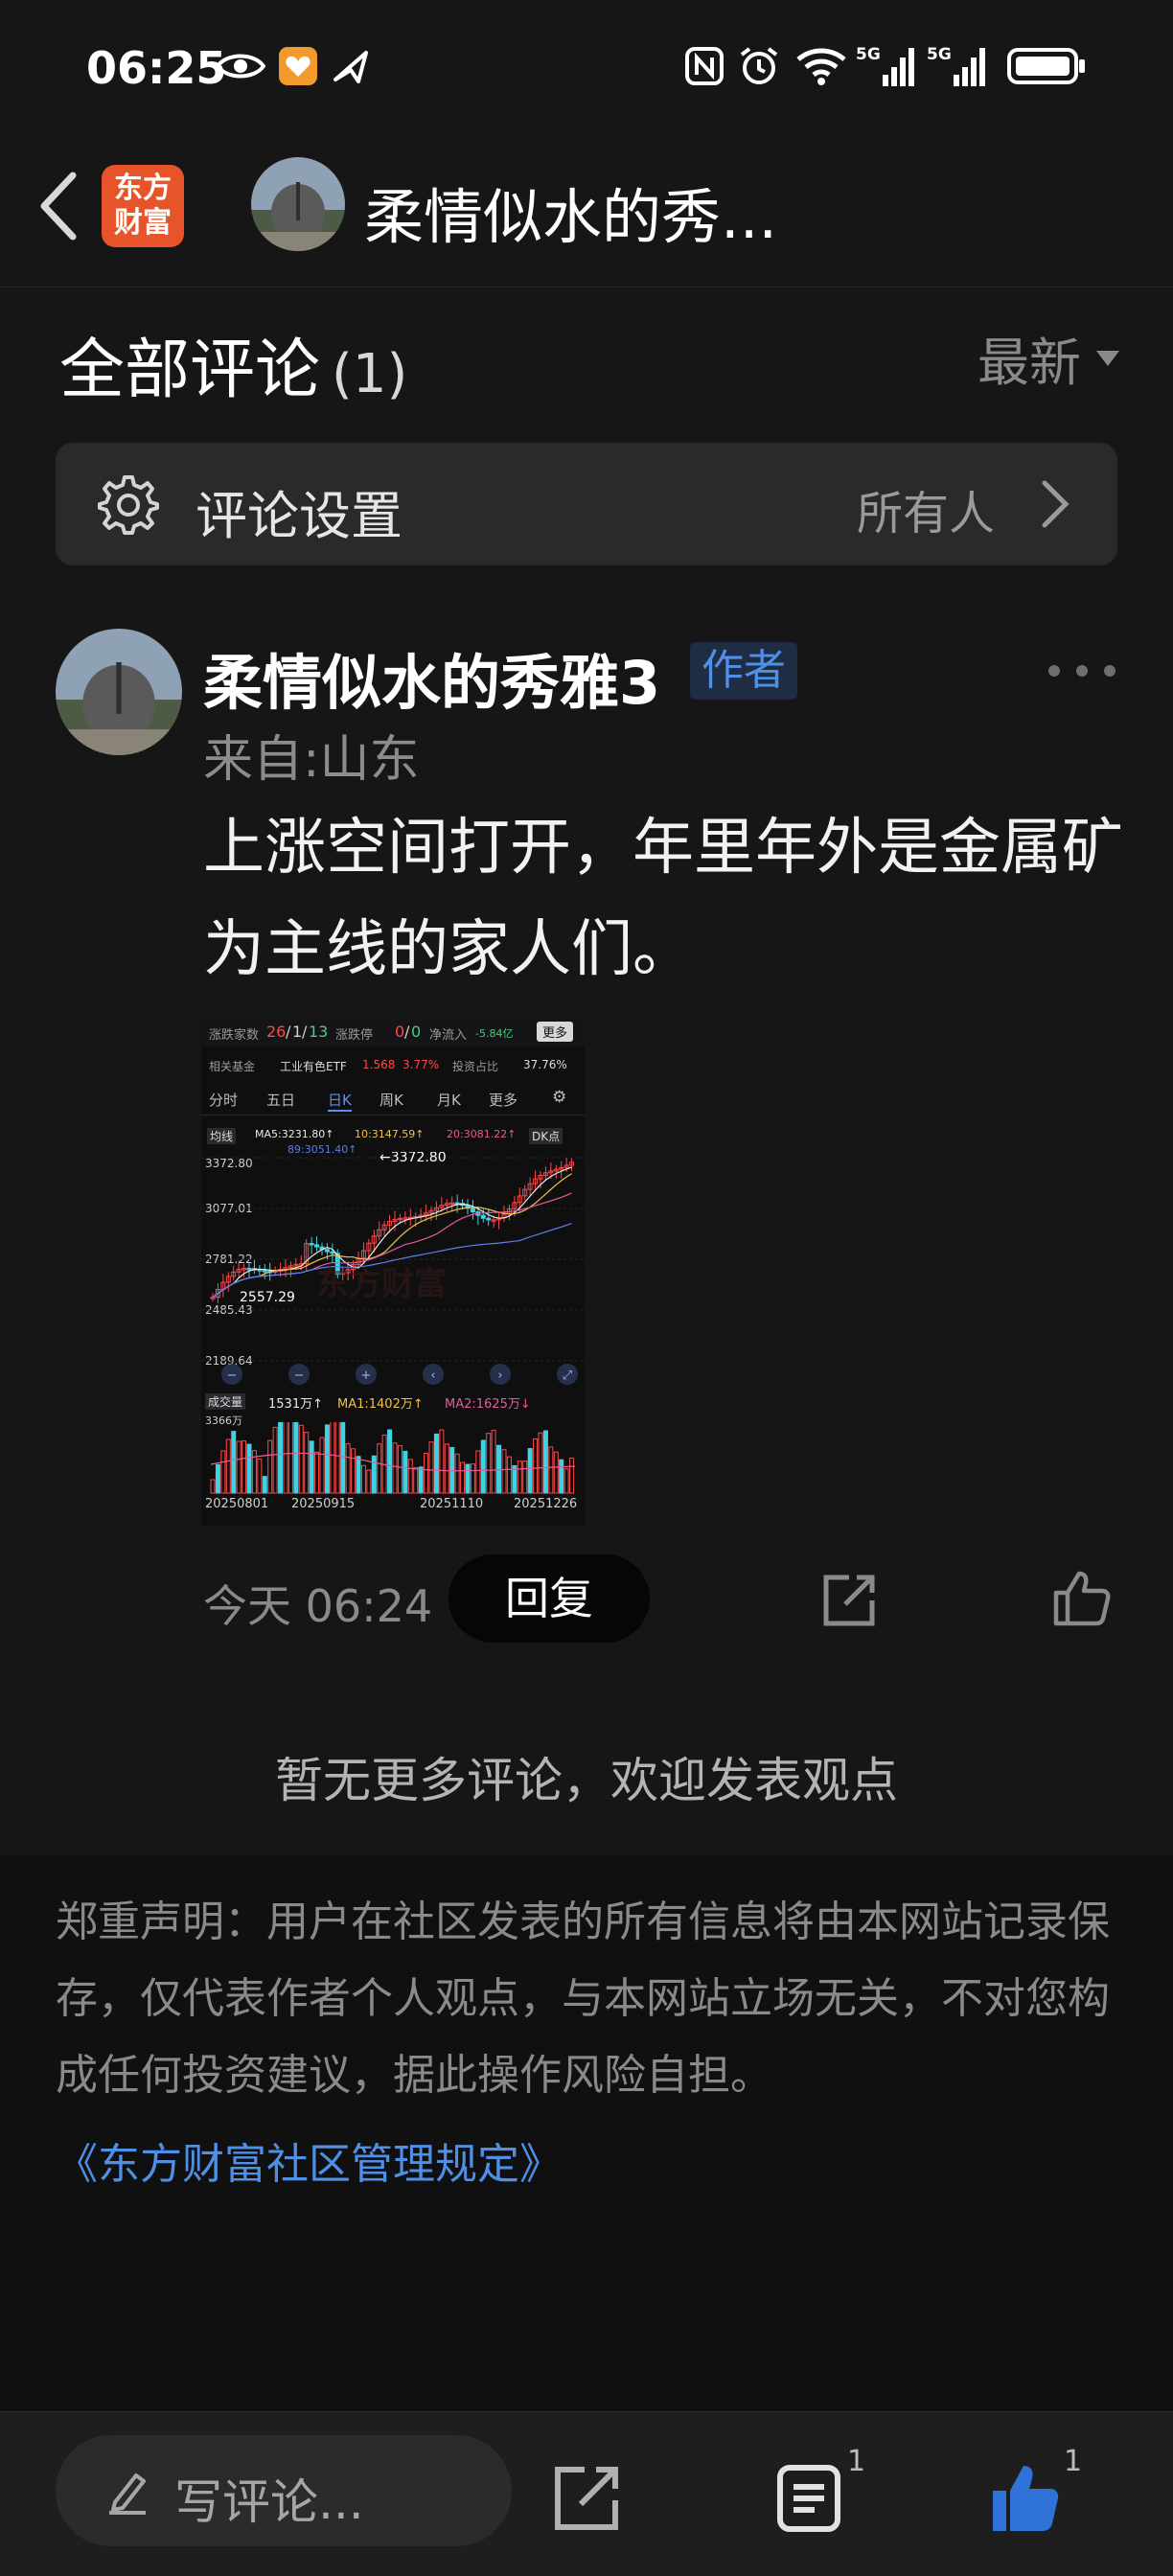 The height and width of the screenshot is (2576, 1173). Describe the element at coordinates (309, 2160) in the screenshot. I see `community-rules-link: 《东方财富社区管理规定》` at that location.